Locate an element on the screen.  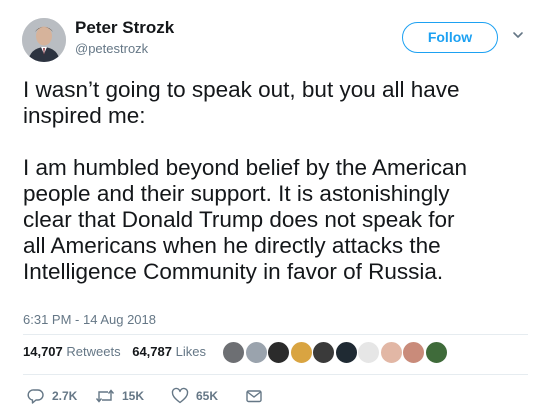
tweet-line: inspired me: is located at coordinates (84, 115).